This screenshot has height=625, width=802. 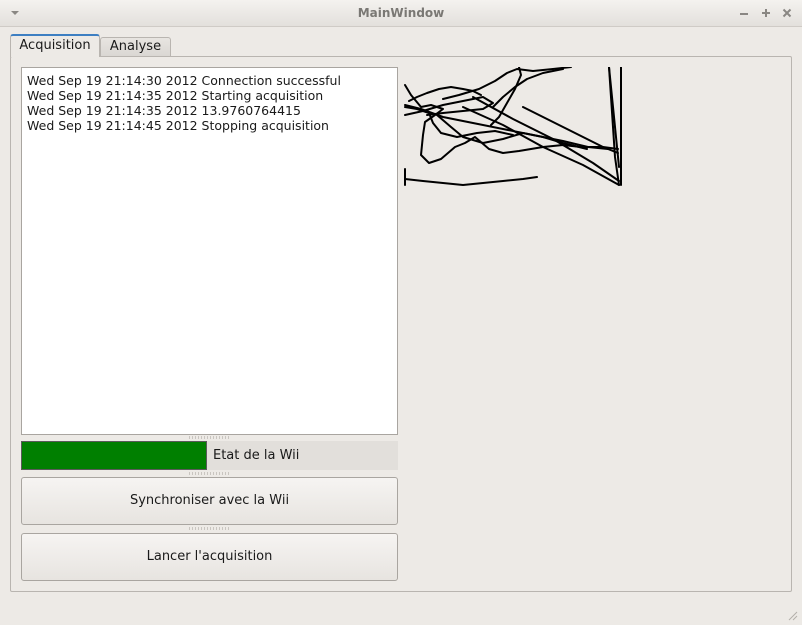 I want to click on minimize-icon, so click(x=744, y=13).